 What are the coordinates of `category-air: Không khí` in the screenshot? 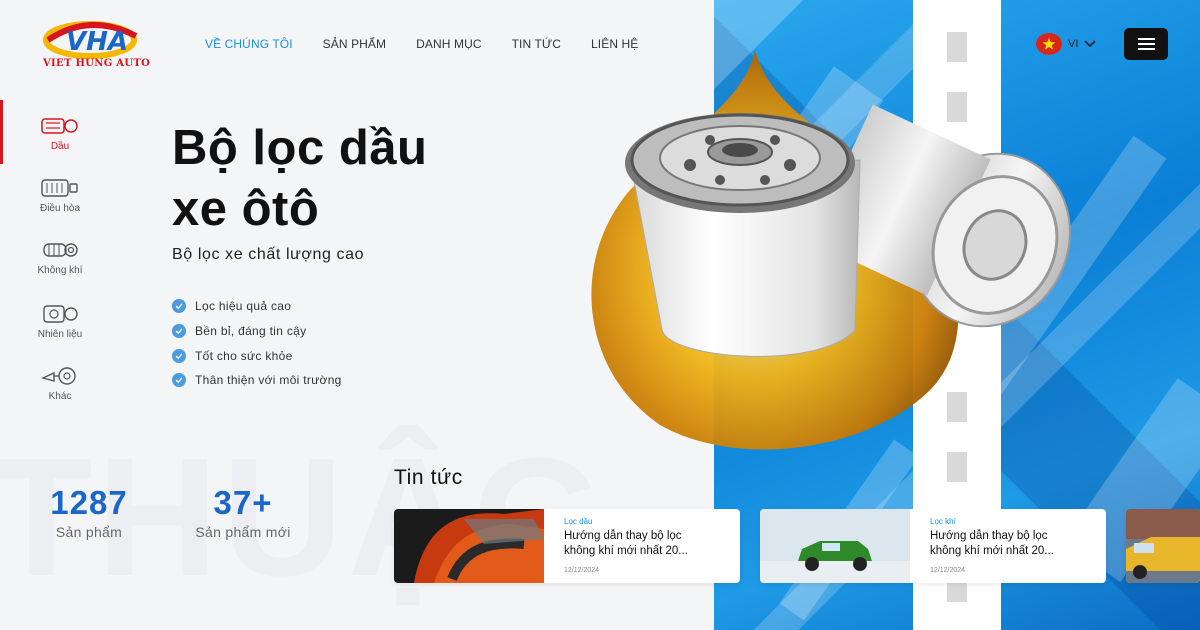 It's located at (60, 257).